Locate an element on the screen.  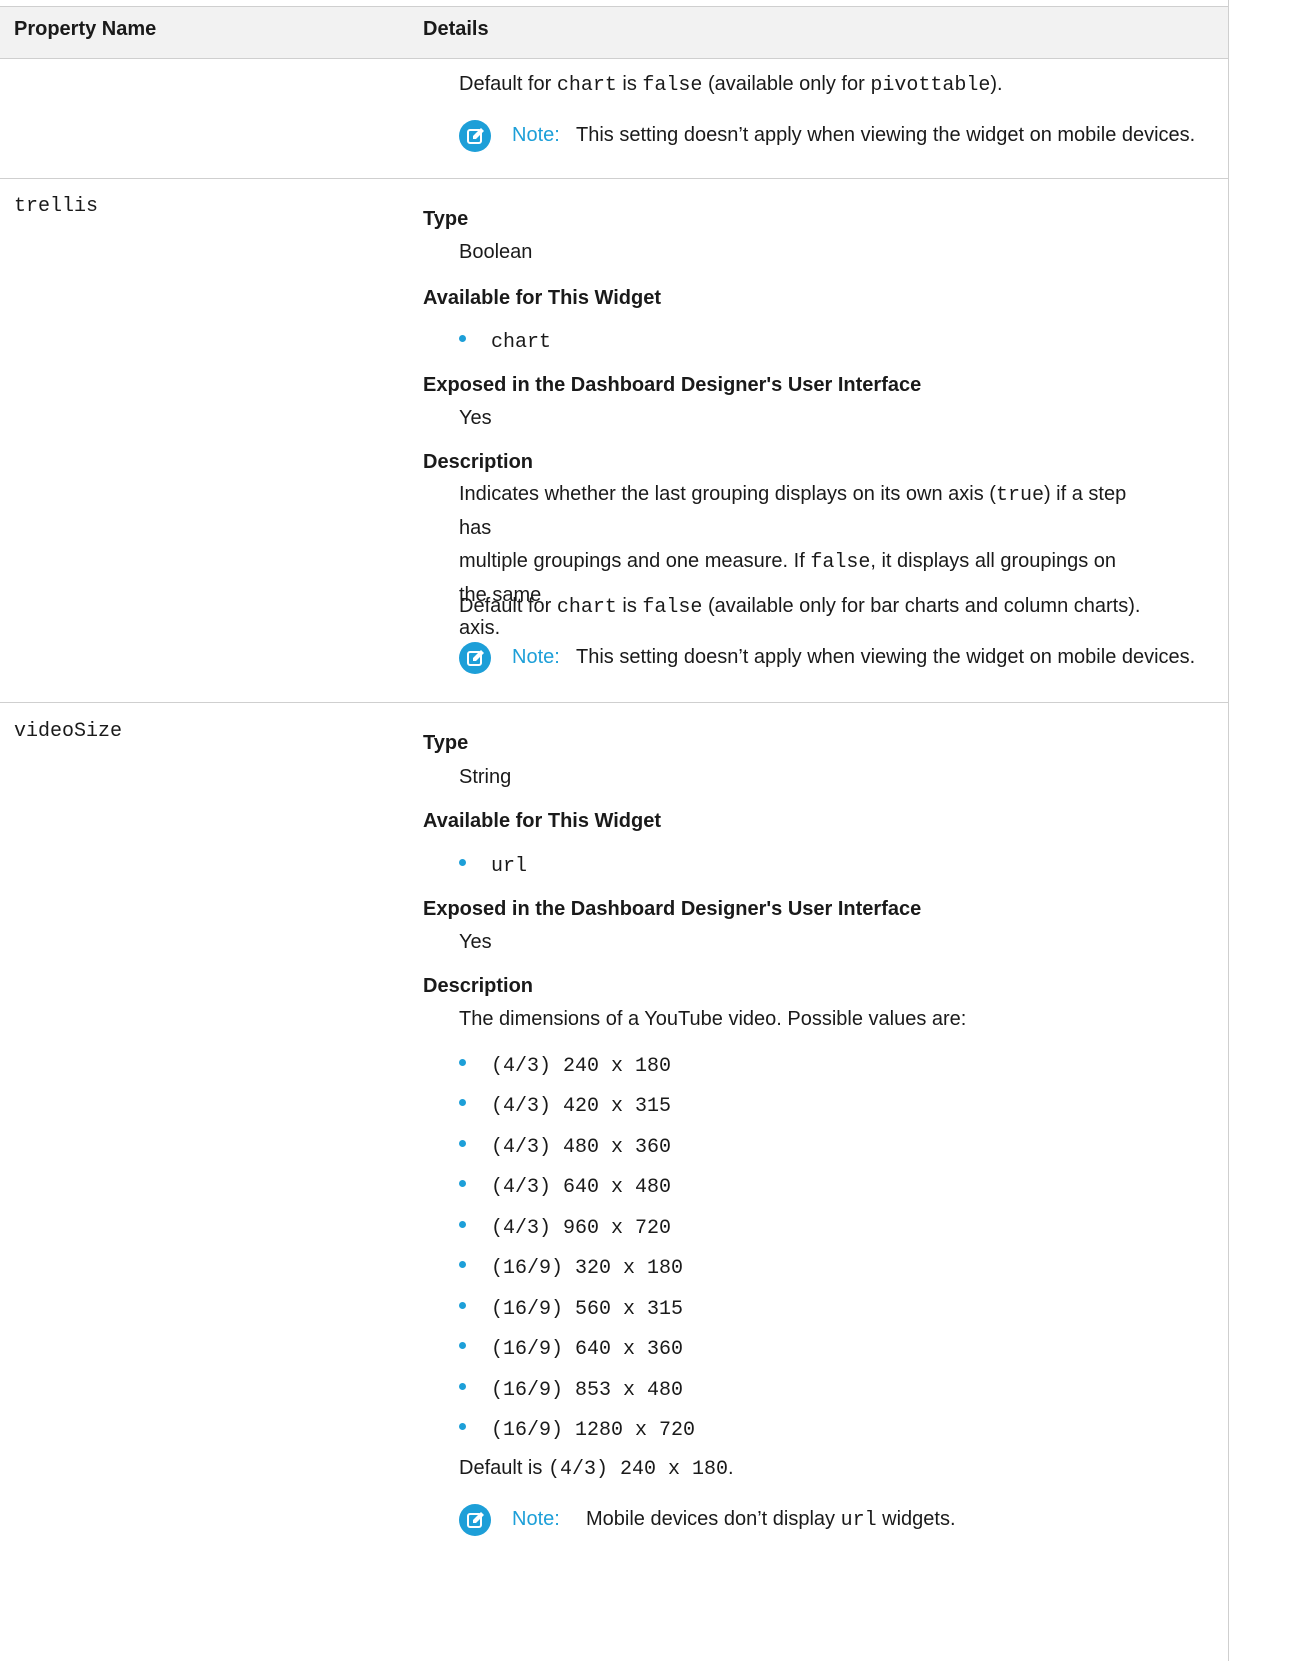
table-header is located at coordinates (614, 32).